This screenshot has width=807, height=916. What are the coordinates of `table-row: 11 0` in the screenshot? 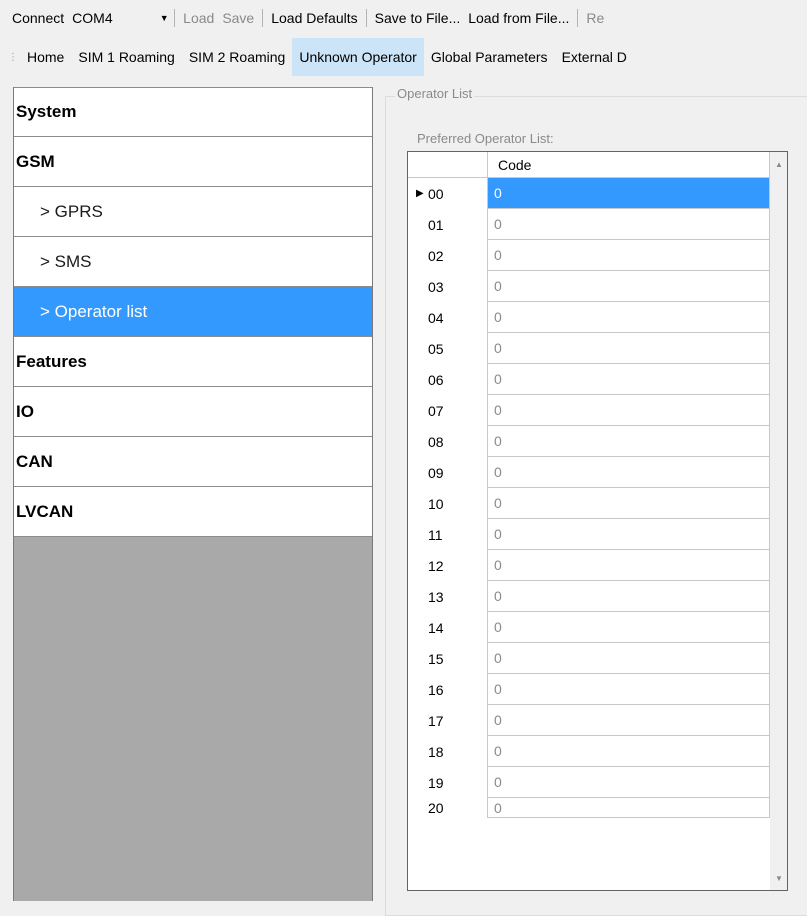 It's located at (589, 534).